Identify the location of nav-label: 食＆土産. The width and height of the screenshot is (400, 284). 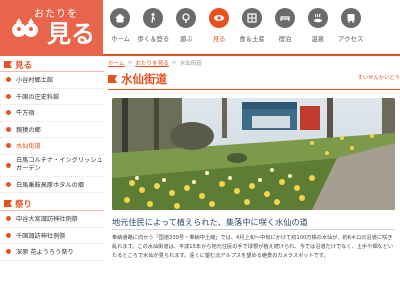
(252, 39).